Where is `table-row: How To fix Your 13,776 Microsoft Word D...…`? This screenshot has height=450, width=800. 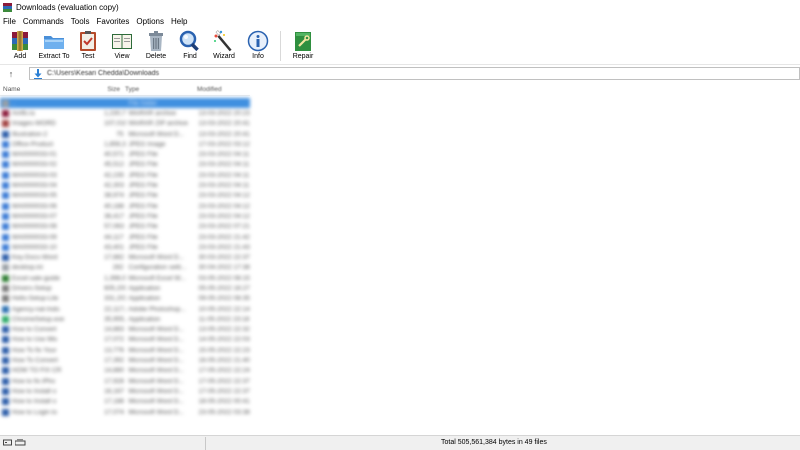 table-row: How To fix Your 13,776 Microsoft Word D...… is located at coordinates (125, 350).